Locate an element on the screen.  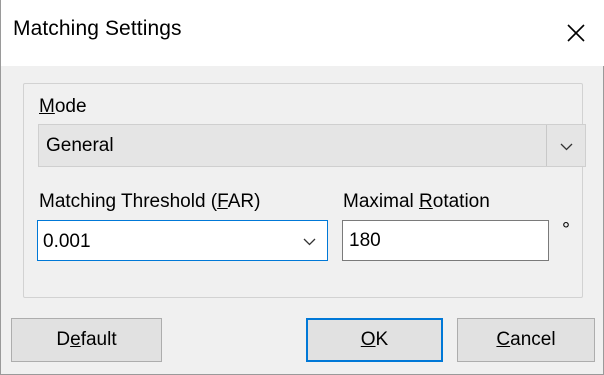
threshold-label-mnemonic: F is located at coordinates (222, 201).